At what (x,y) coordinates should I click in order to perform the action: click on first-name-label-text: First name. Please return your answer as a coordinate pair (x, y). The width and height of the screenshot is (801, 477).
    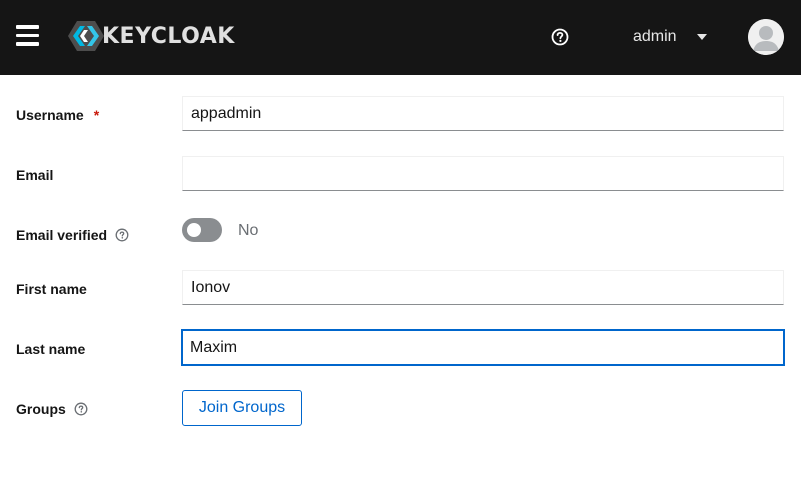
    Looking at the image, I should click on (51, 289).